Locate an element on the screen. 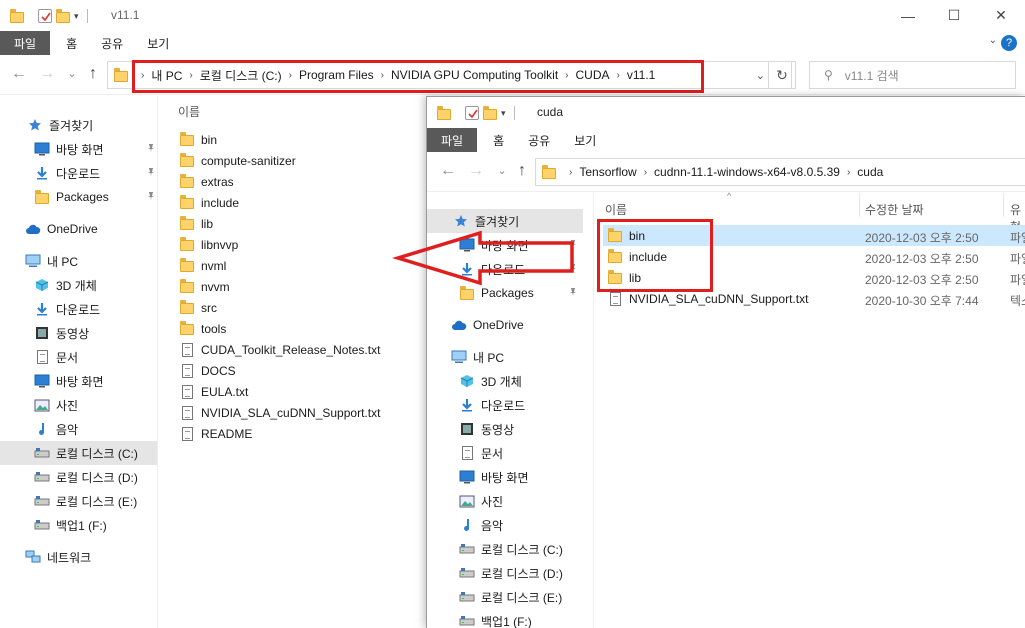 This screenshot has width=1025, height=628. file-list-item: tools is located at coordinates (202, 328).